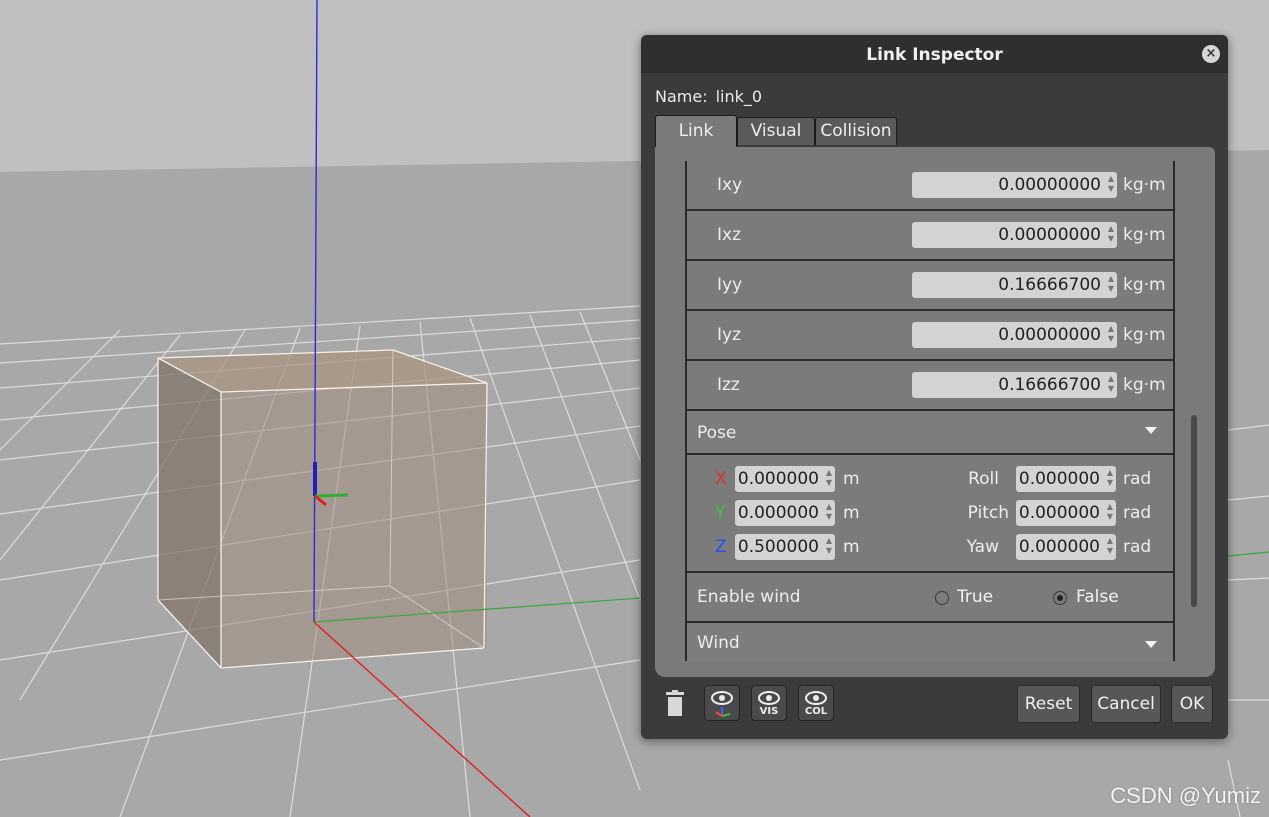  What do you see at coordinates (776, 131) in the screenshot?
I see `tab-visual: Visual` at bounding box center [776, 131].